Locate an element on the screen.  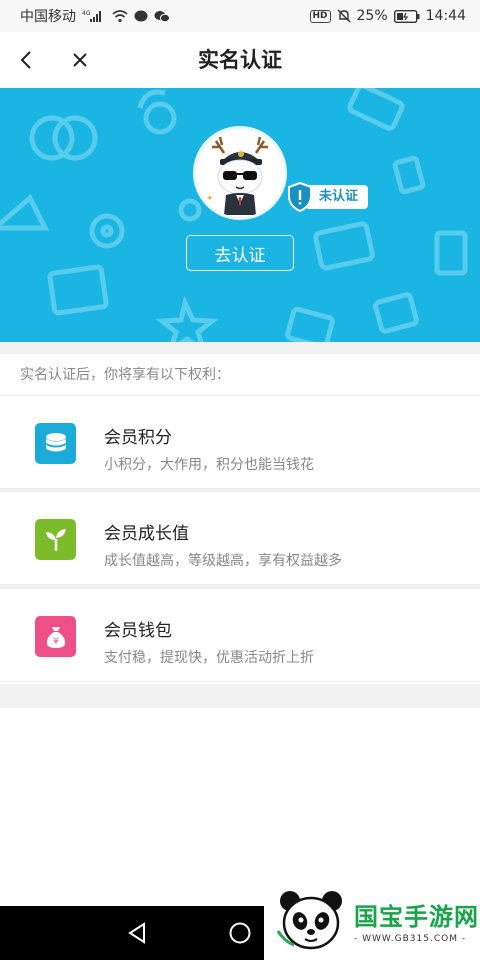
benefit-title: 会员钱包 is located at coordinates (138, 631).